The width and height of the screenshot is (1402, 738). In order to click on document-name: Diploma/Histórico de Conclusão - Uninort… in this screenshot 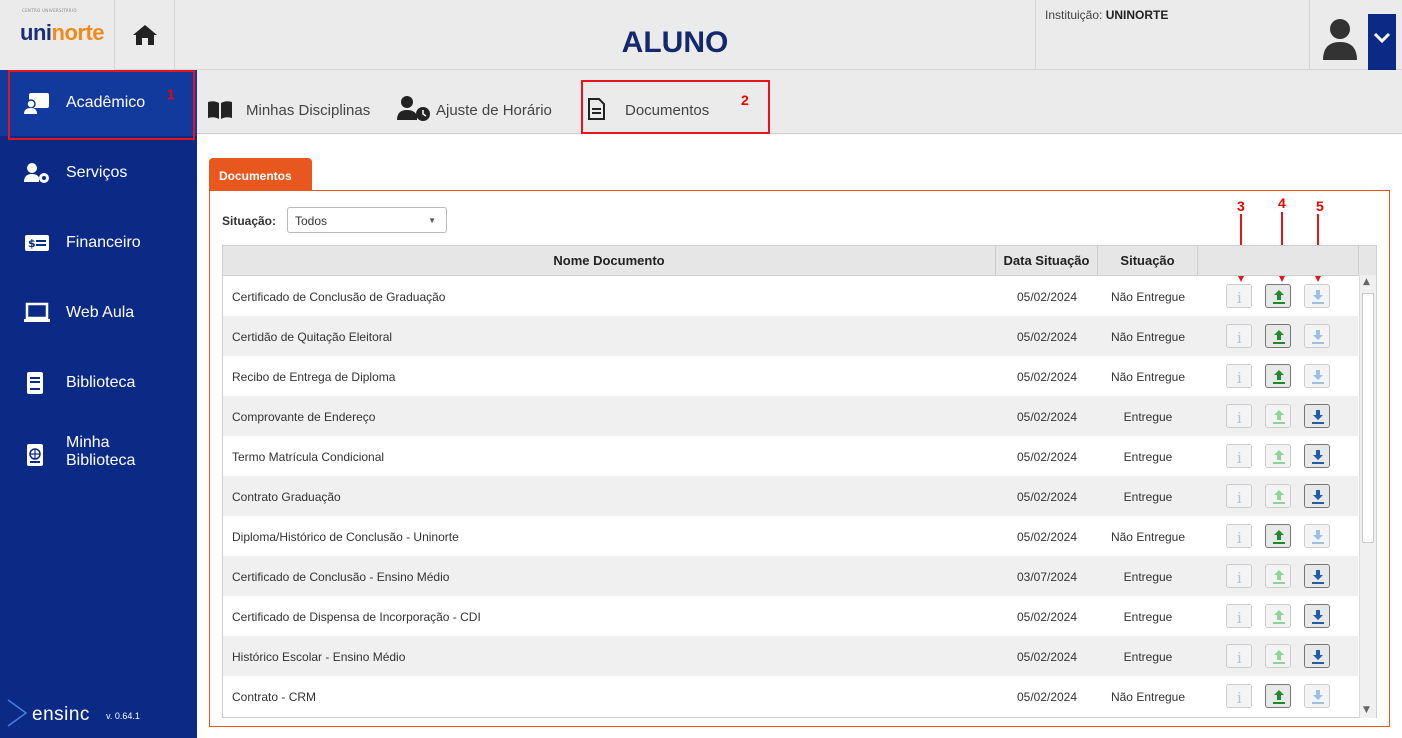, I will do `click(345, 537)`.